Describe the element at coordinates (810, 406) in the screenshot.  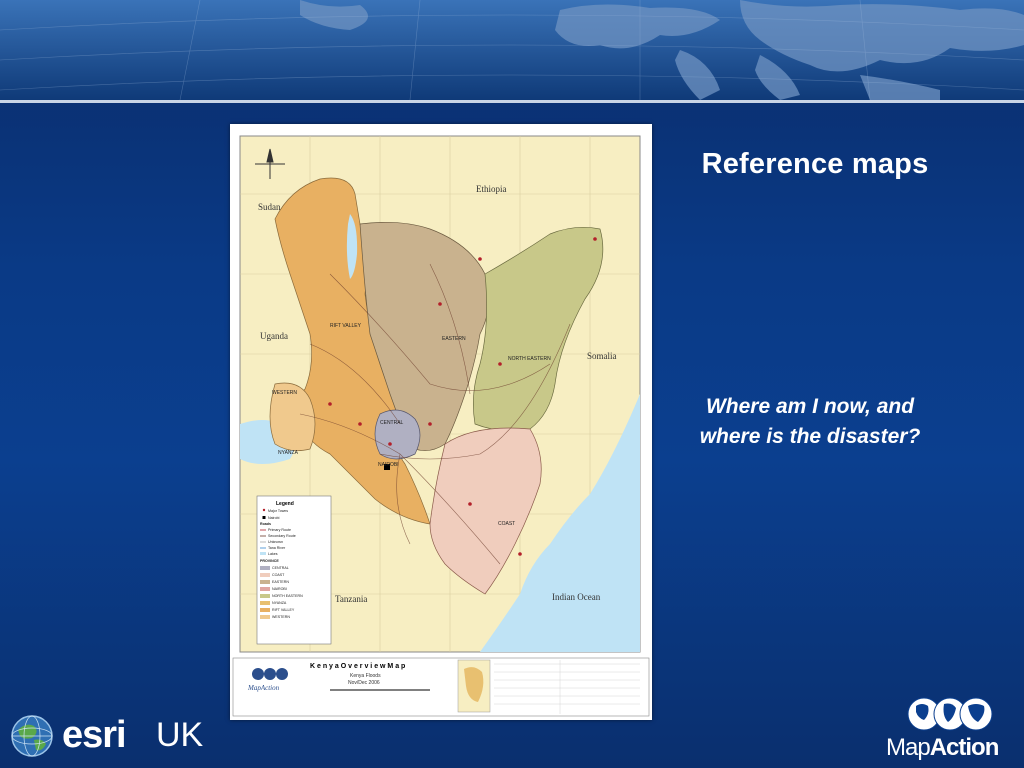
I see `subtitle-line-1: Where am I now, and` at that location.